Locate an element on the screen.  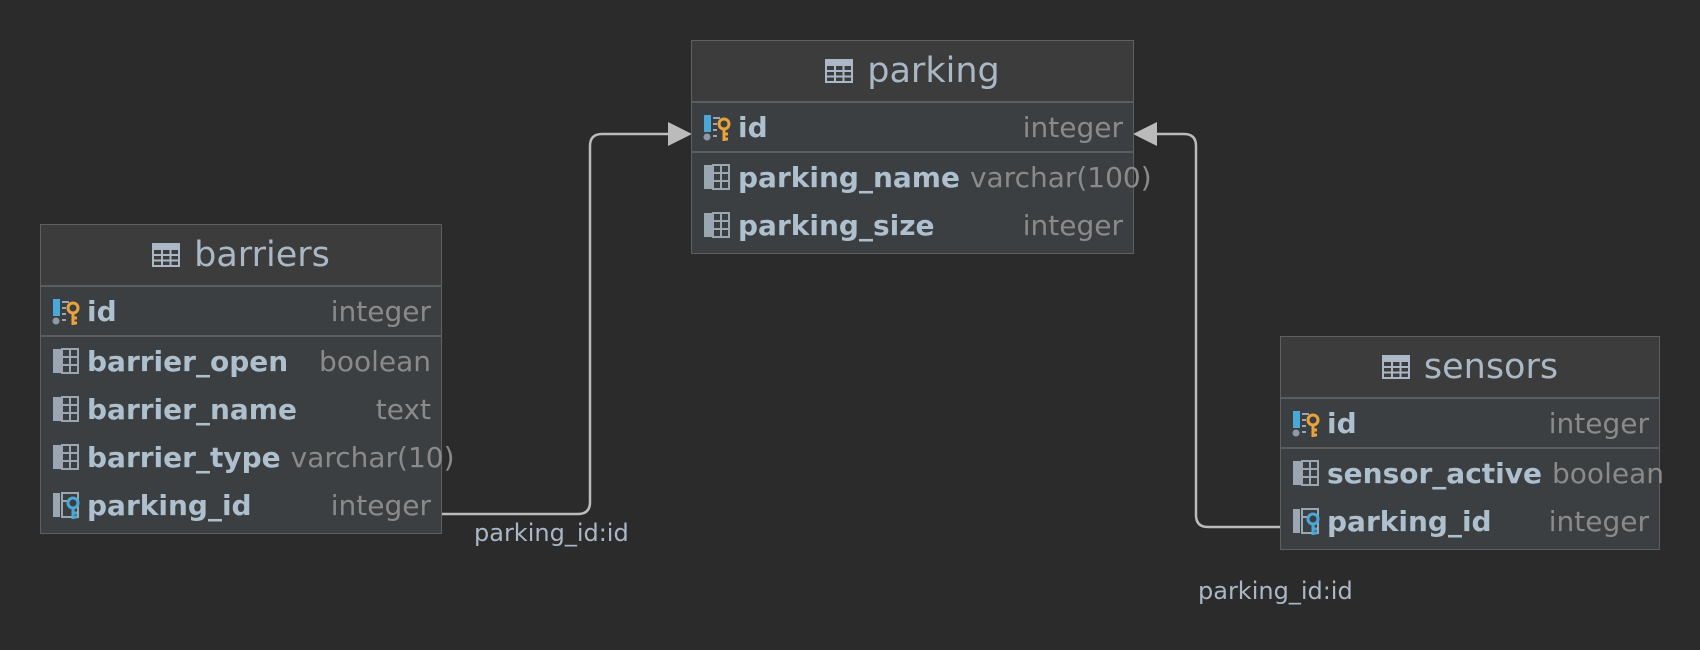
column-row-barrier-name: barrier_name text is located at coordinates (241, 409).